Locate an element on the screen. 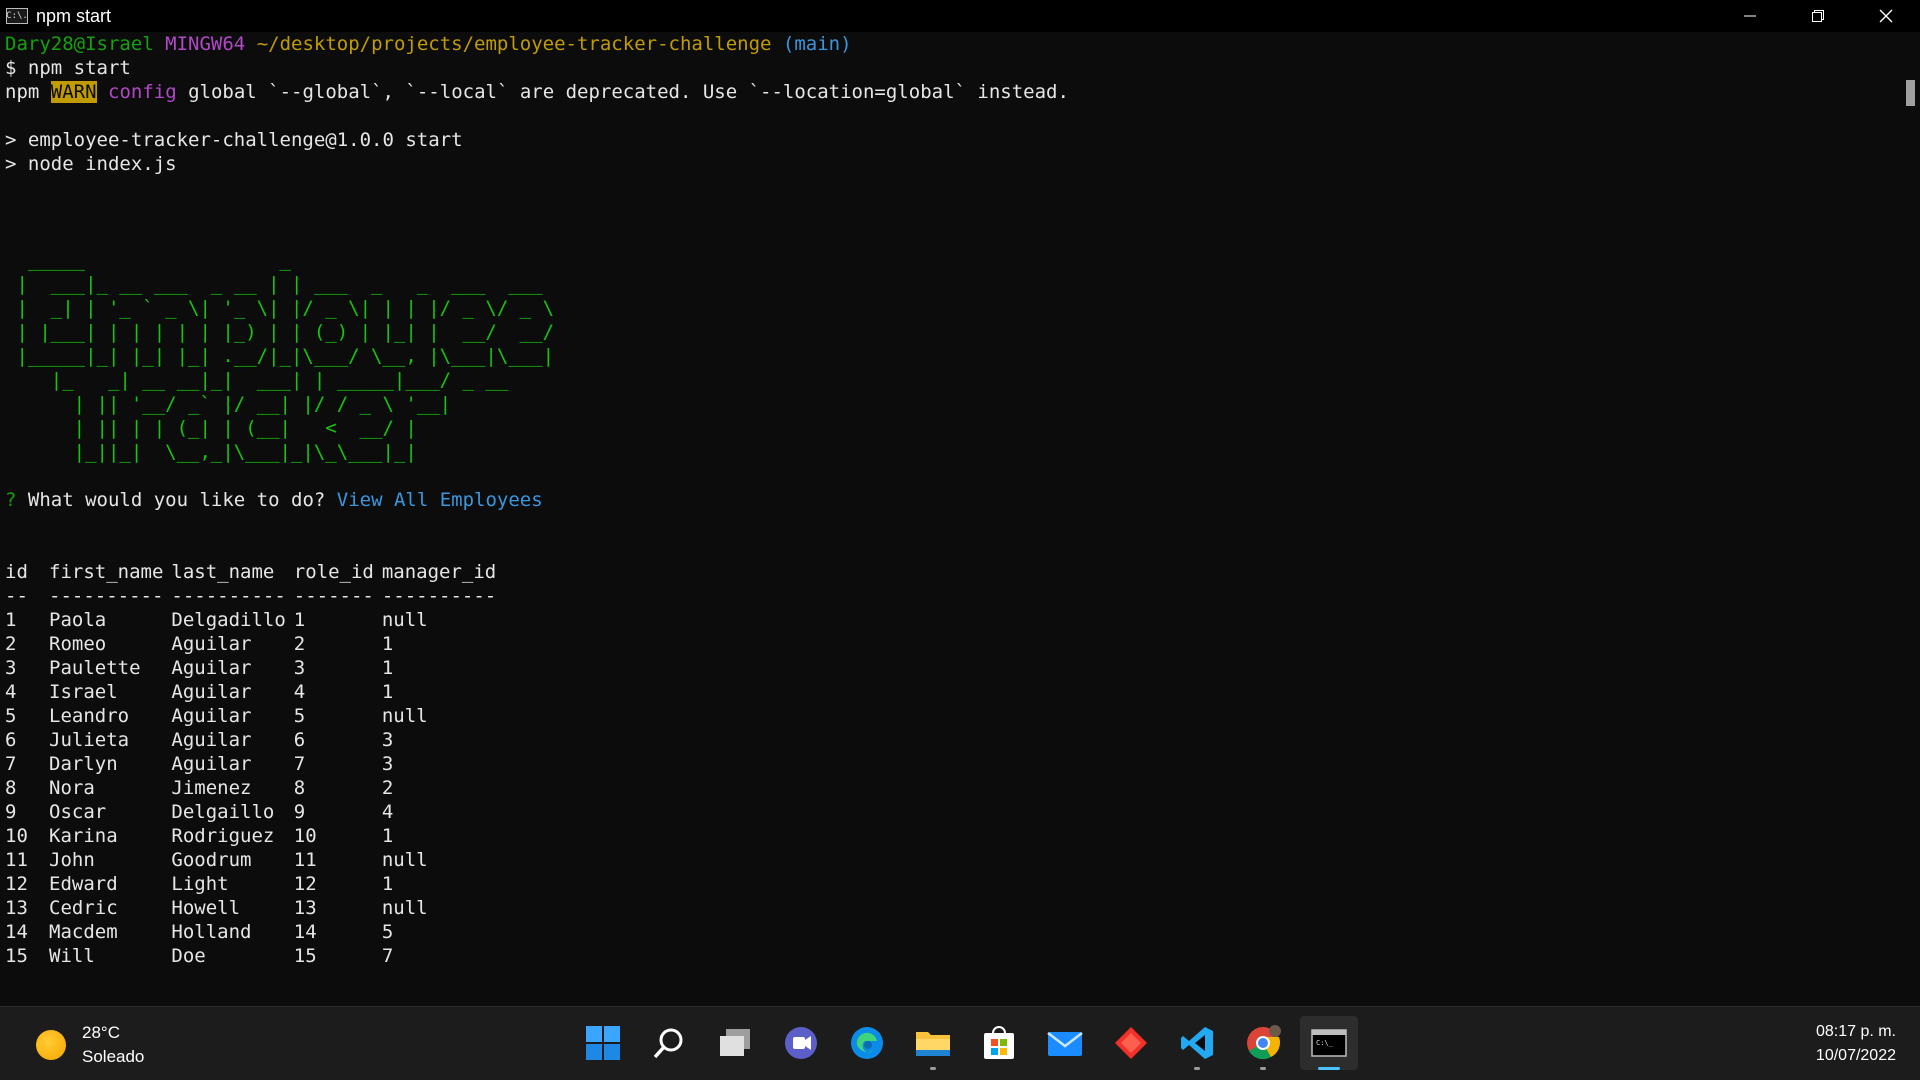  table-row: 2 Romeo Aguilar 2 1 is located at coordinates (254, 644).